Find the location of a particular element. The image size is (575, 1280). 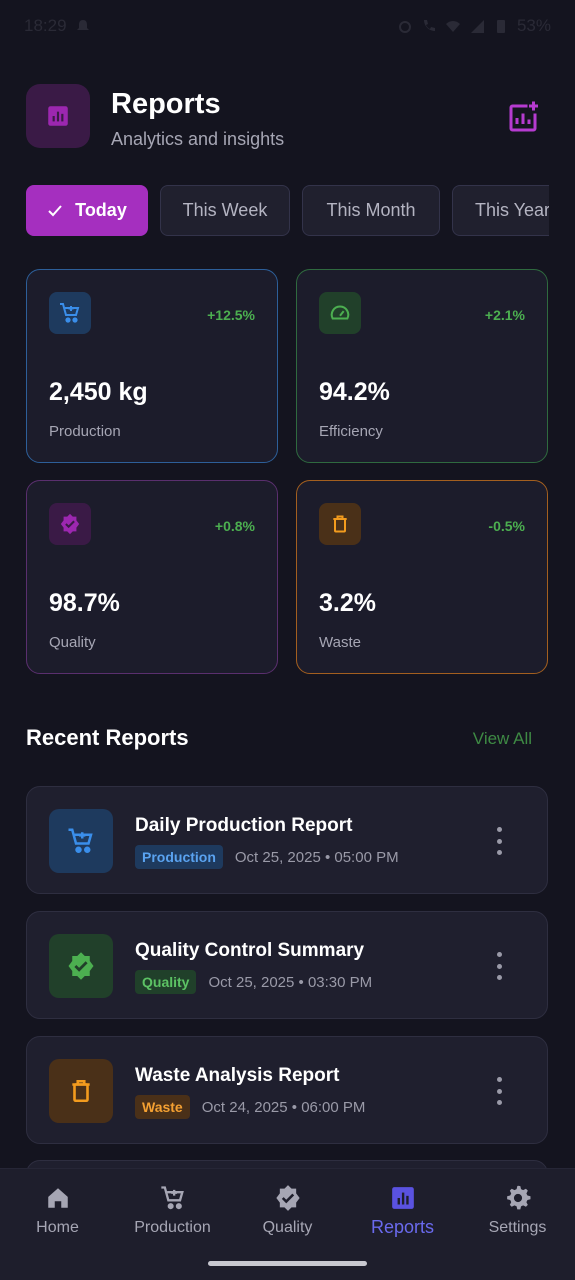

nav-reports: Reports is located at coordinates (402, 1214).